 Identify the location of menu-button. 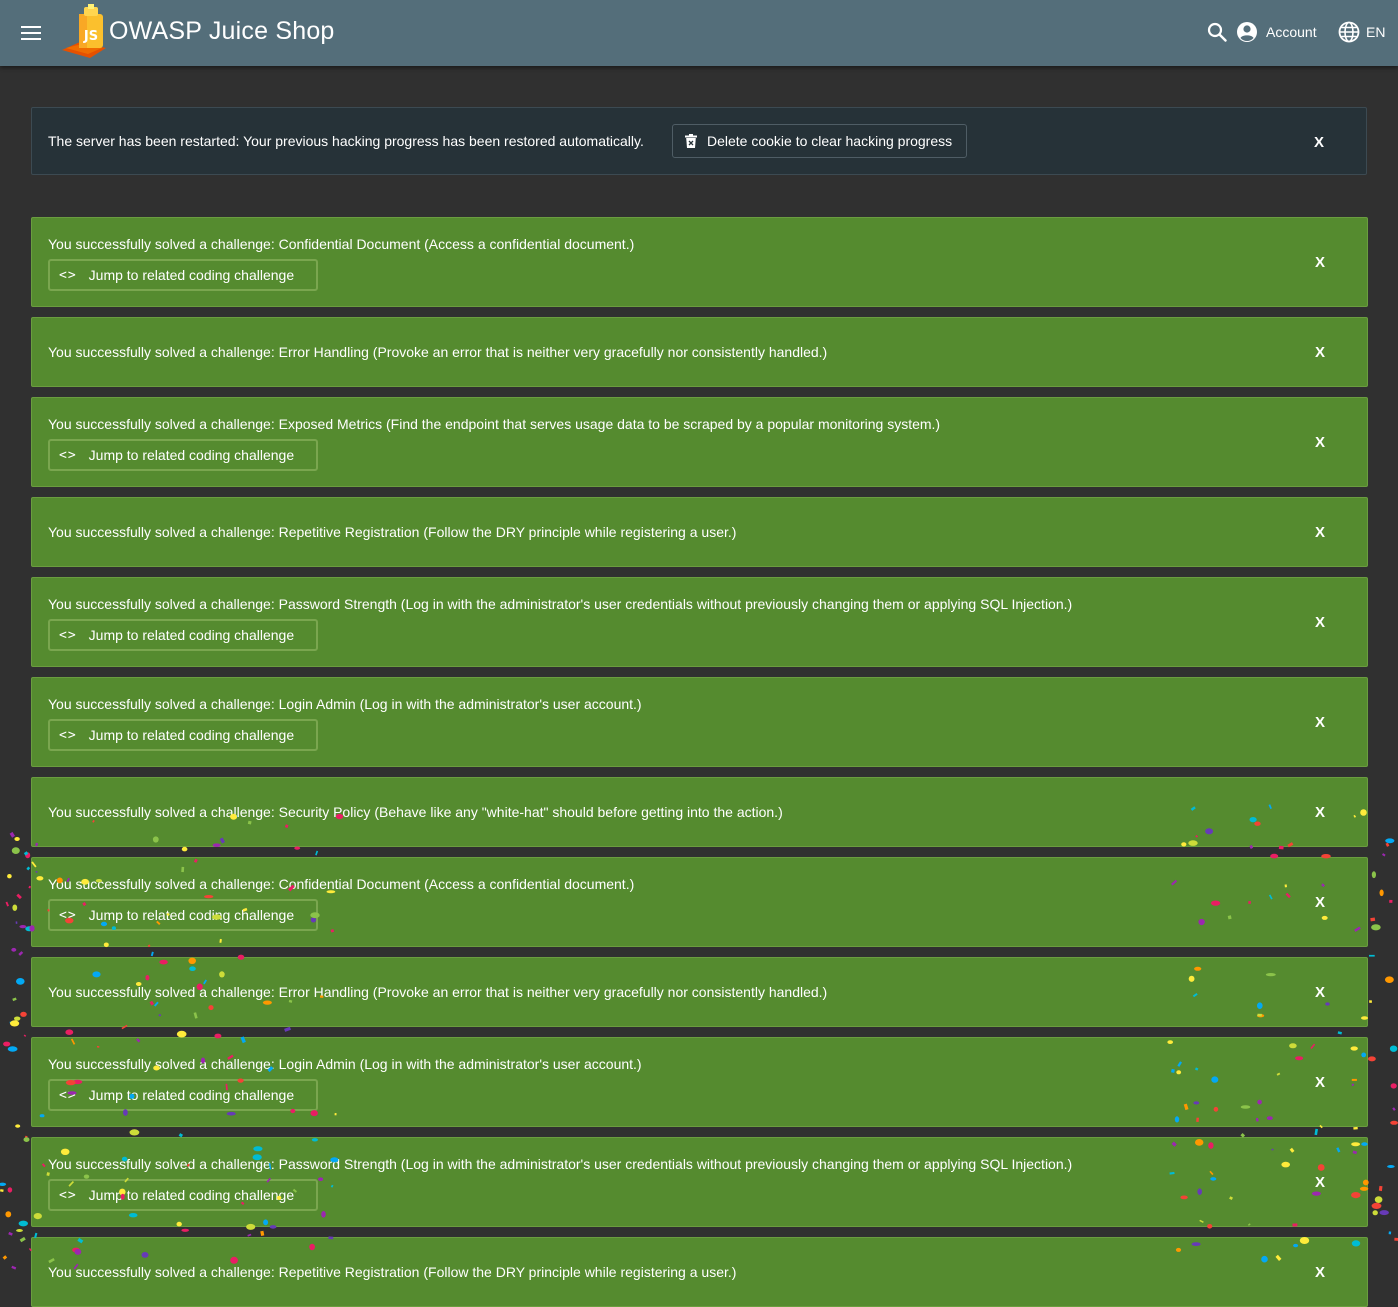
(31, 33).